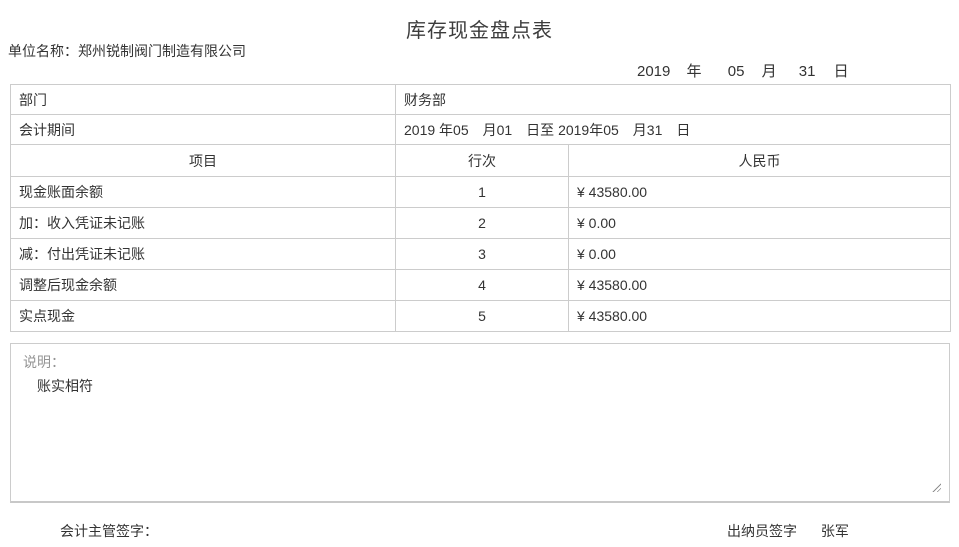 The image size is (959, 547). Describe the element at coordinates (834, 531) in the screenshot. I see `cashier-signature-name: 张军` at that location.